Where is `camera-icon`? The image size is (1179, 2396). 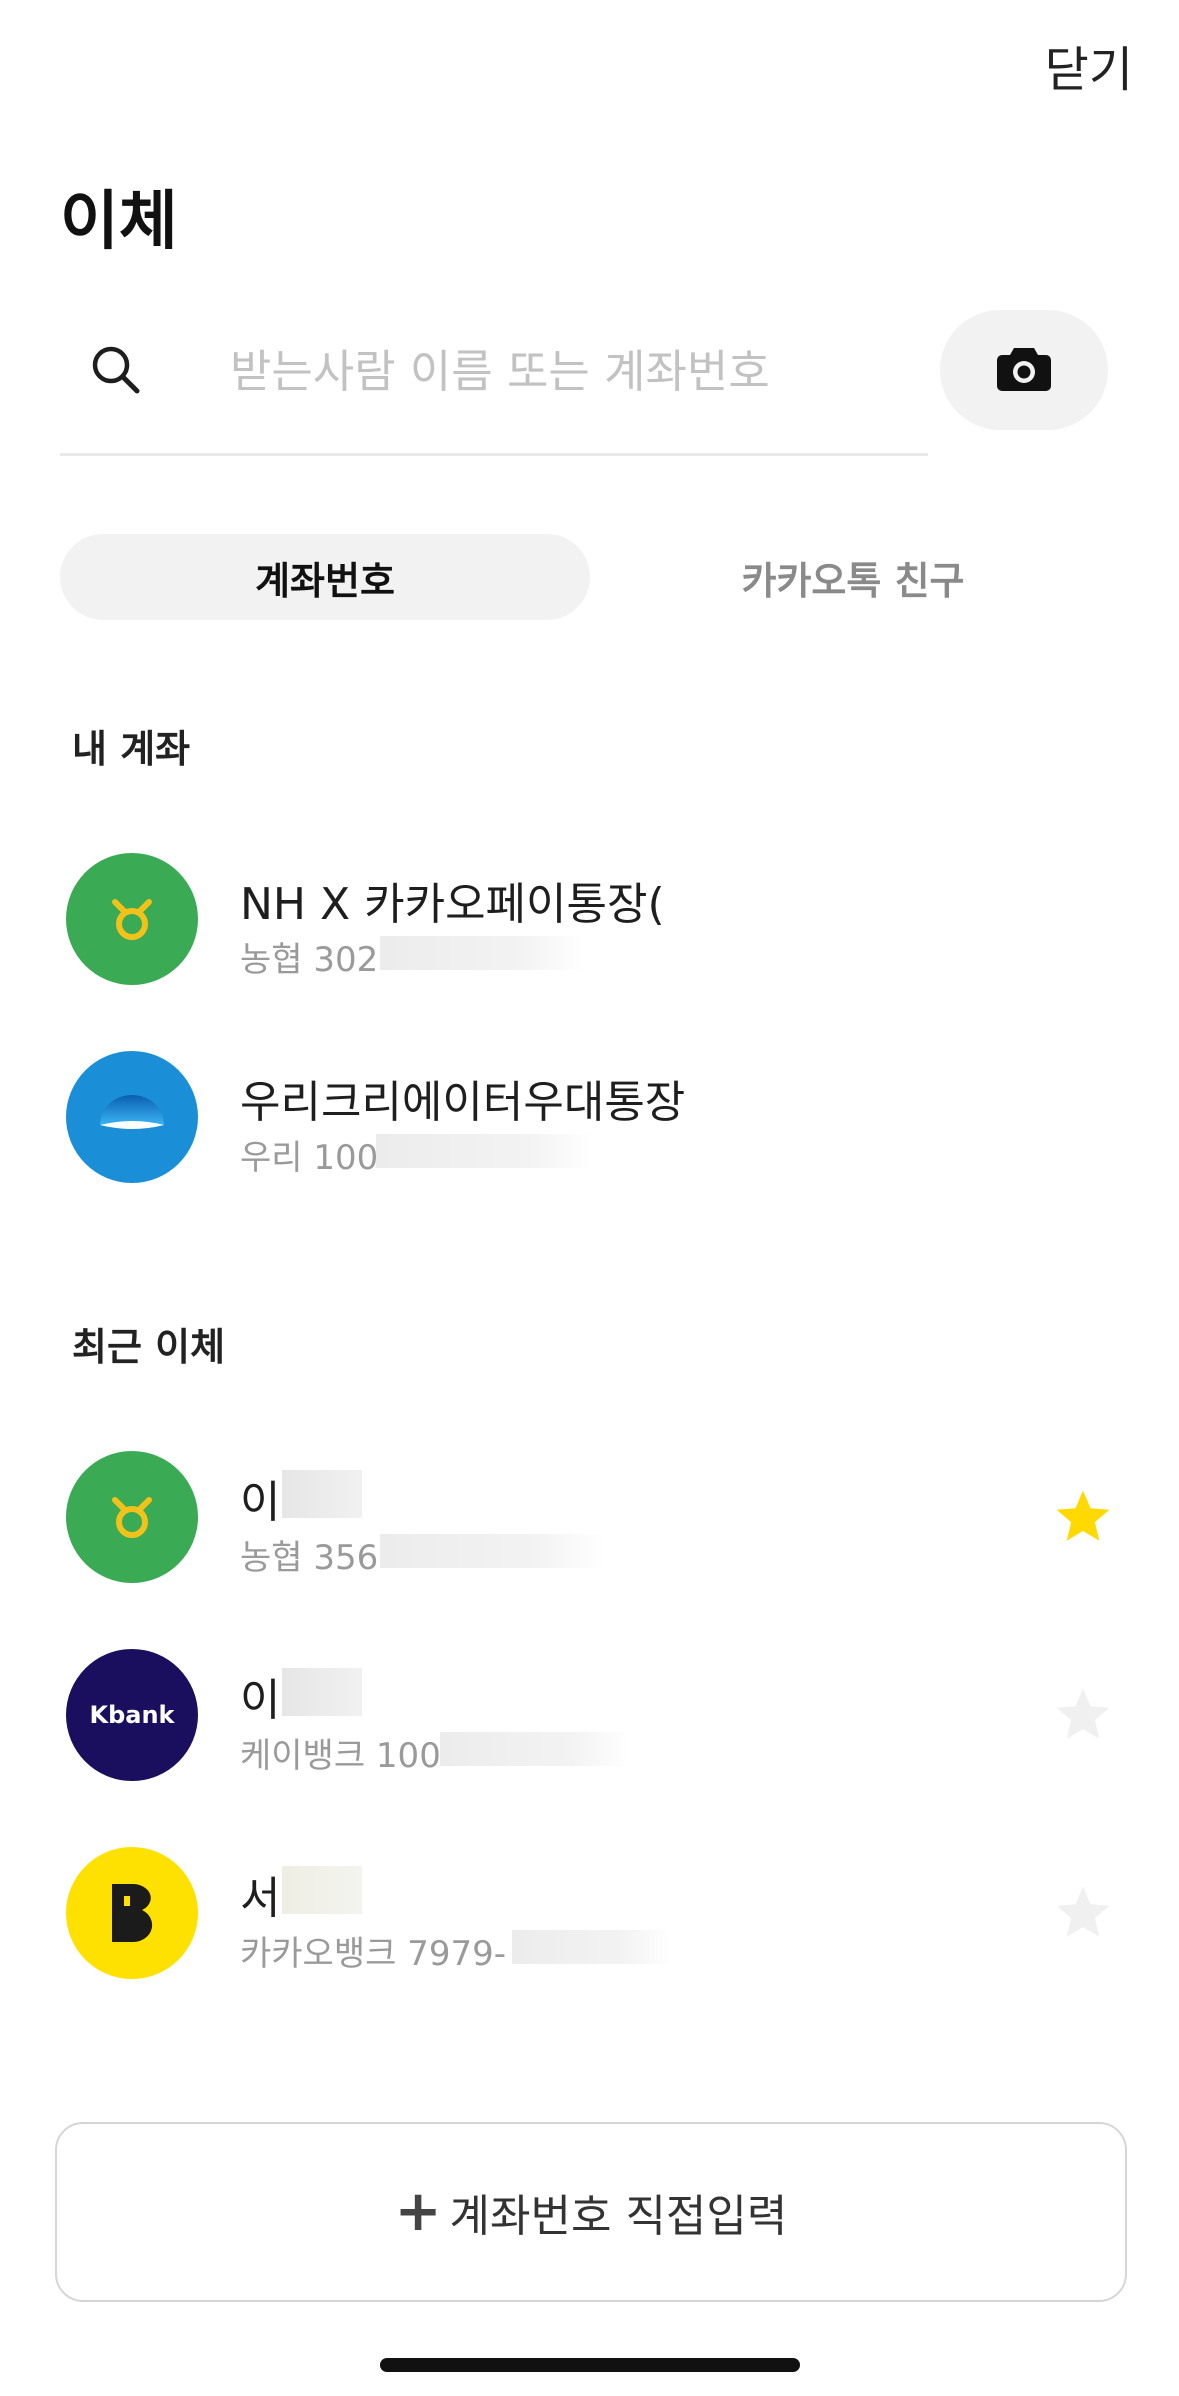
camera-icon is located at coordinates (1024, 370).